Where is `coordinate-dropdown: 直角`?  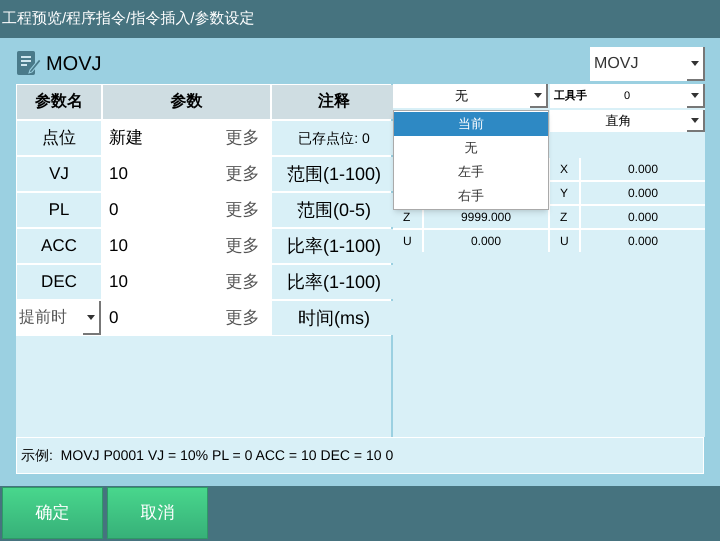 coordinate-dropdown: 直角 is located at coordinates (627, 121).